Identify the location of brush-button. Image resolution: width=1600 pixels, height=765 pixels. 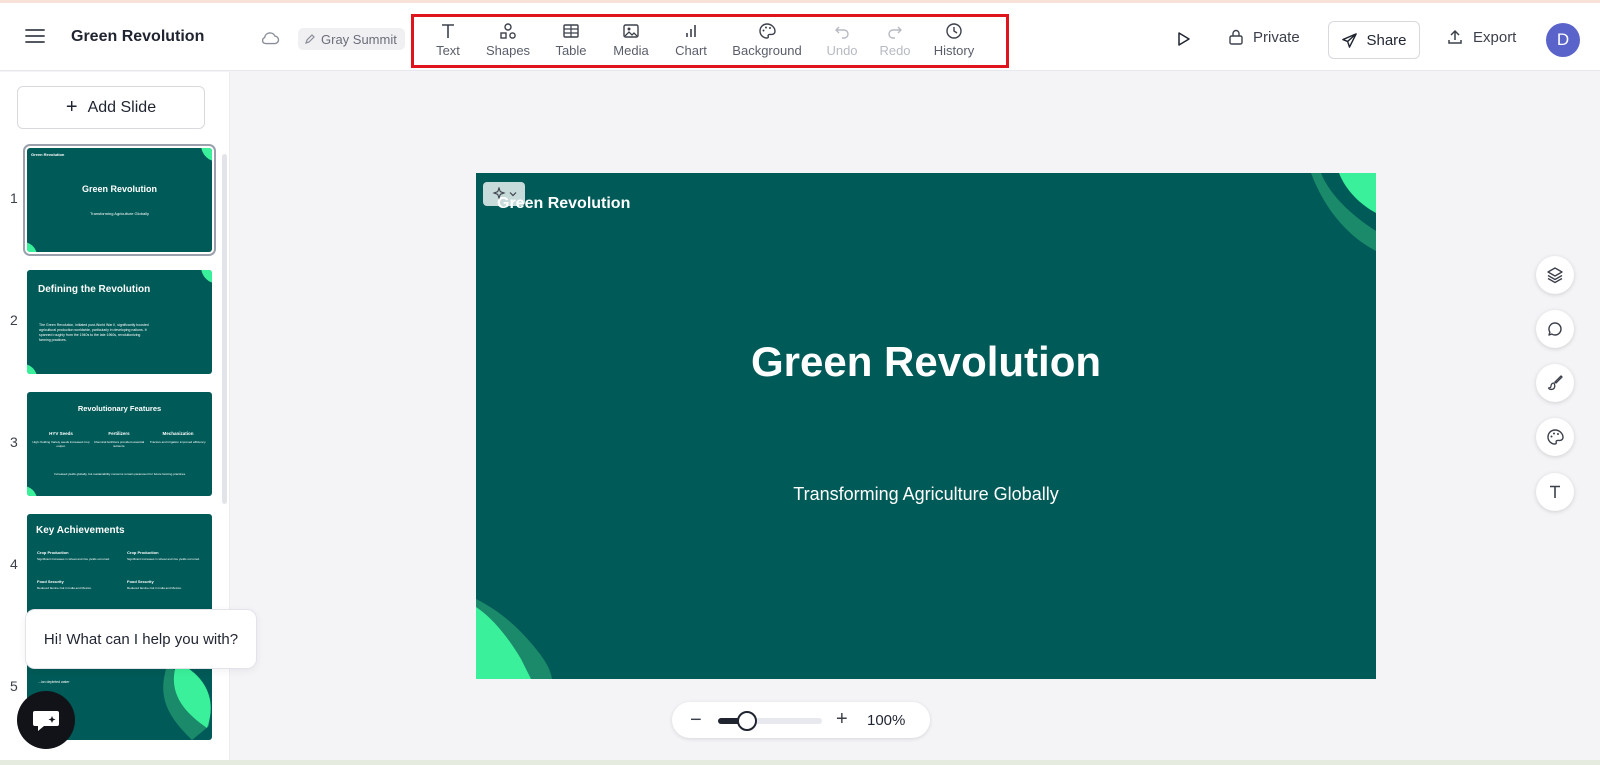
(1555, 383).